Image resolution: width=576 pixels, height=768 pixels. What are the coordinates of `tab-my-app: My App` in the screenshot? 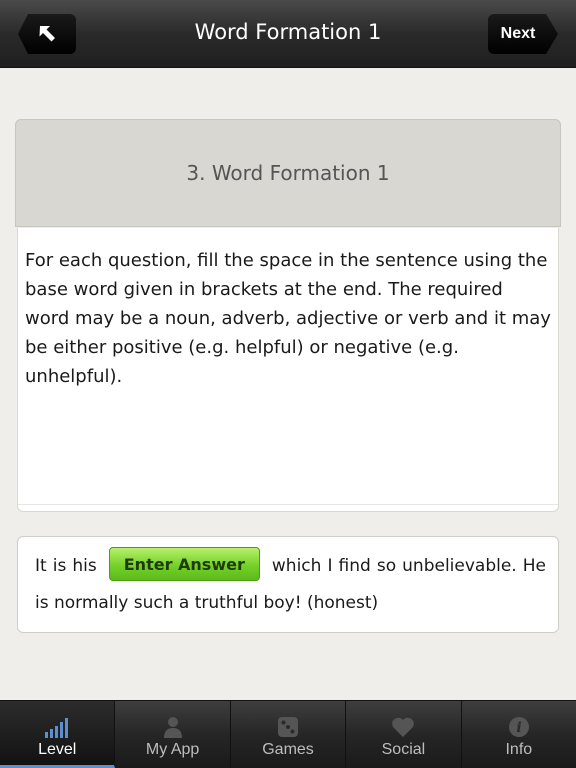 It's located at (173, 734).